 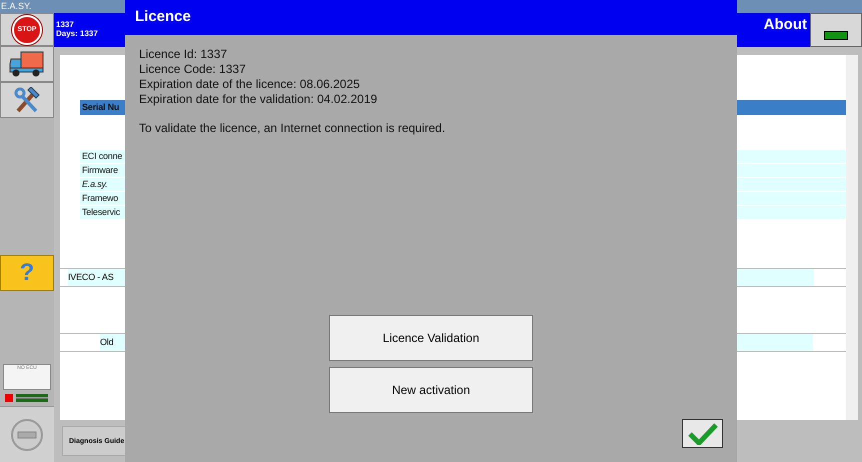 I want to click on dialog-button: New activation, so click(x=431, y=390).